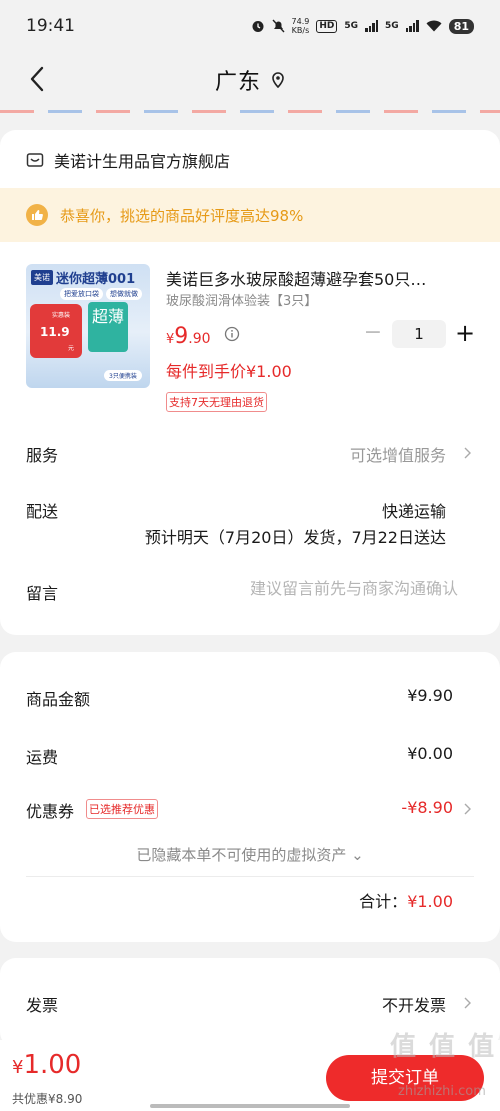 The image size is (500, 1111). What do you see at coordinates (300, 21) in the screenshot?
I see `net-speed-value: 74.9` at bounding box center [300, 21].